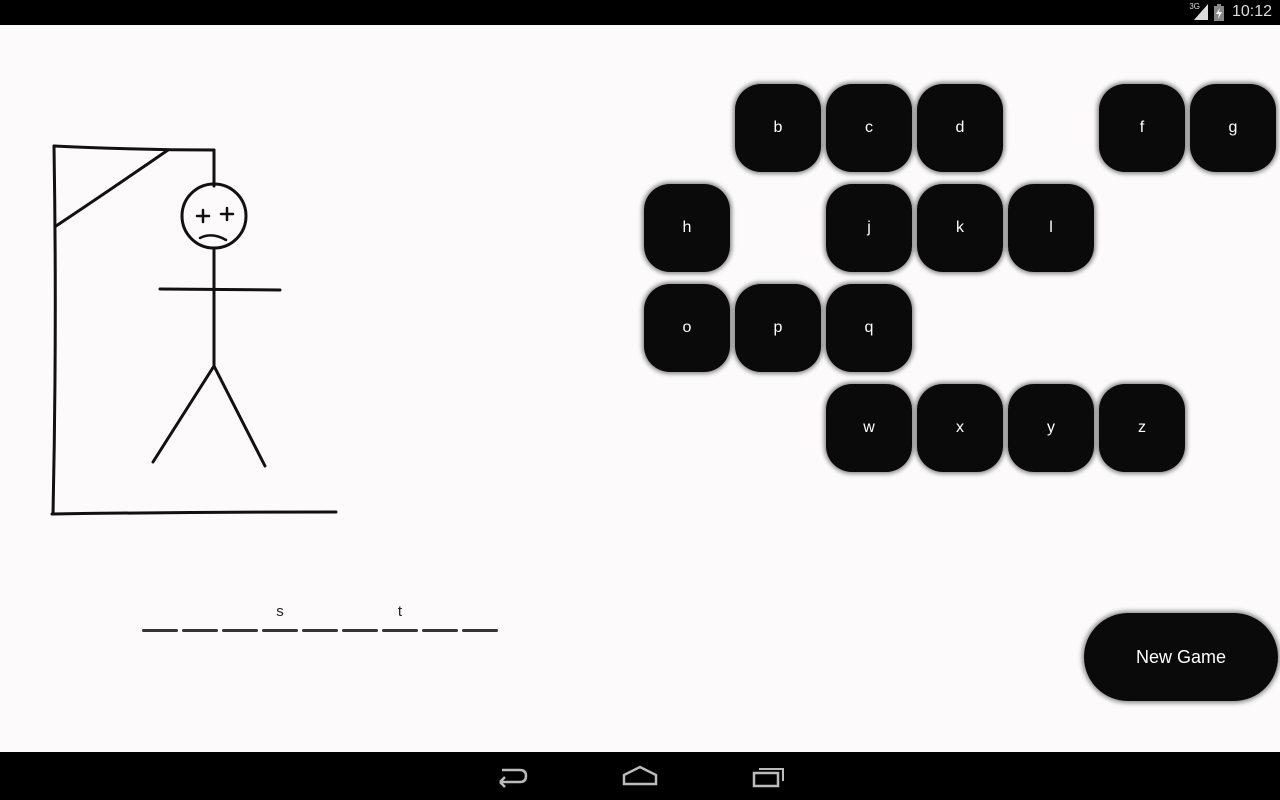 This screenshot has height=800, width=1280. Describe the element at coordinates (194, 330) in the screenshot. I see `hangman-drawing` at that location.